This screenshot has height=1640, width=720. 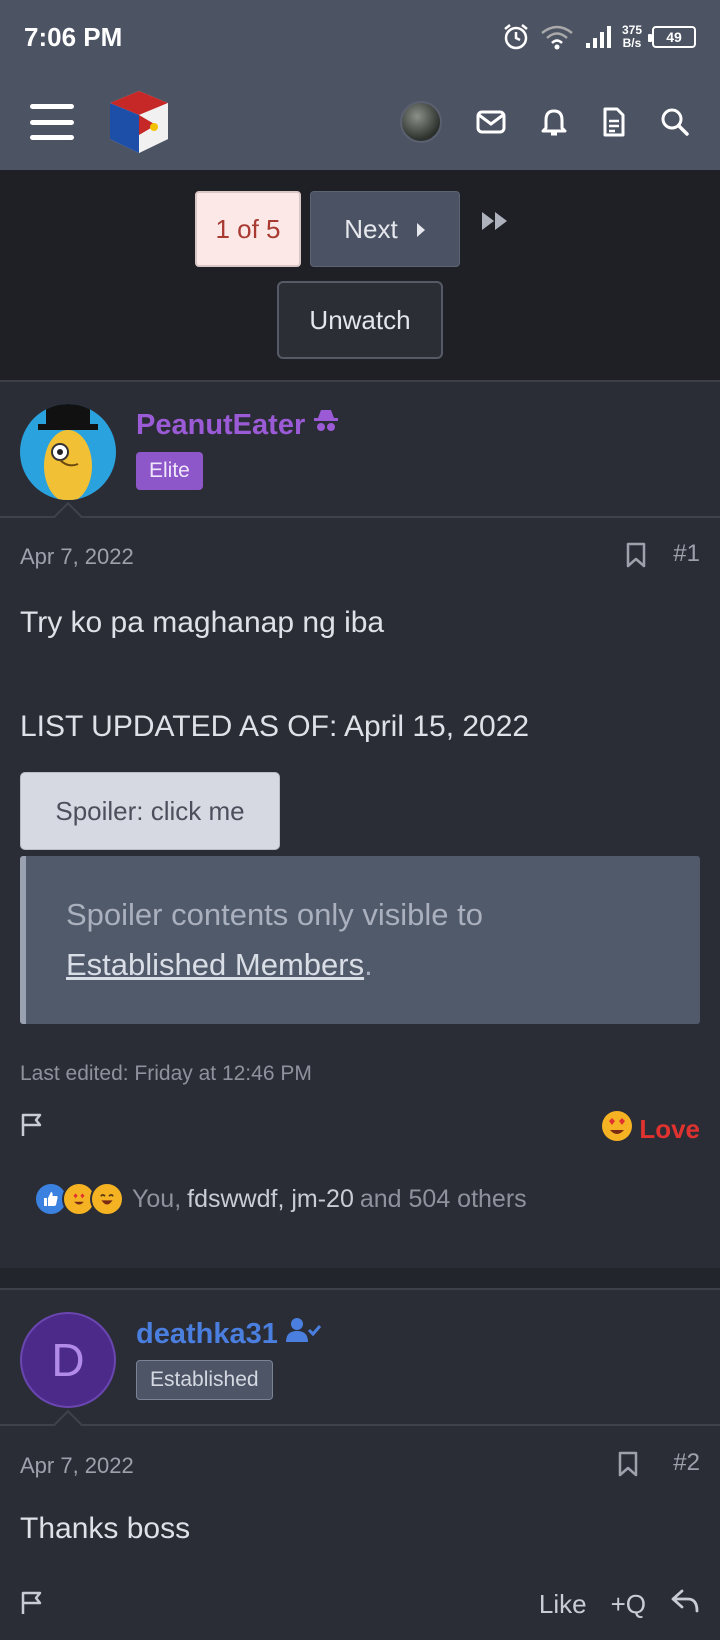 What do you see at coordinates (150, 811) in the screenshot?
I see `spoiler-button: Spoiler: click me` at bounding box center [150, 811].